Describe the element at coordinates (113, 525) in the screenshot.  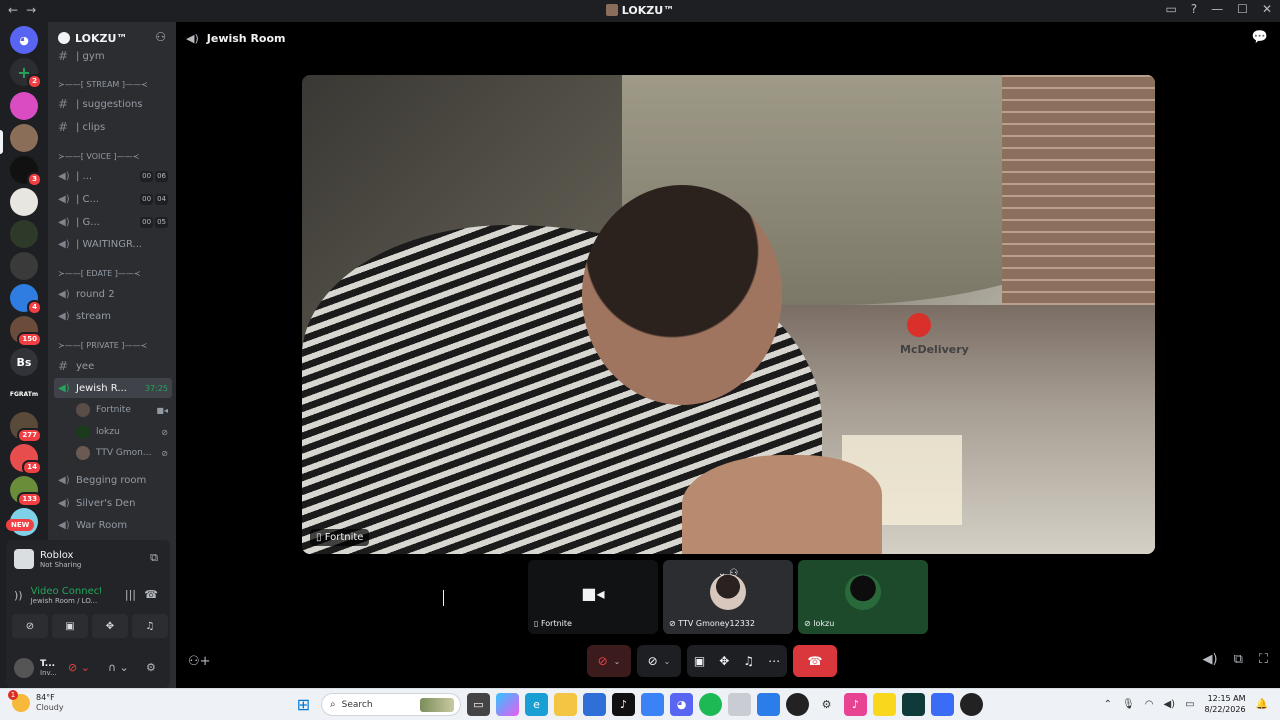
I see `voice-channel-war-room: ◀) War Room` at that location.